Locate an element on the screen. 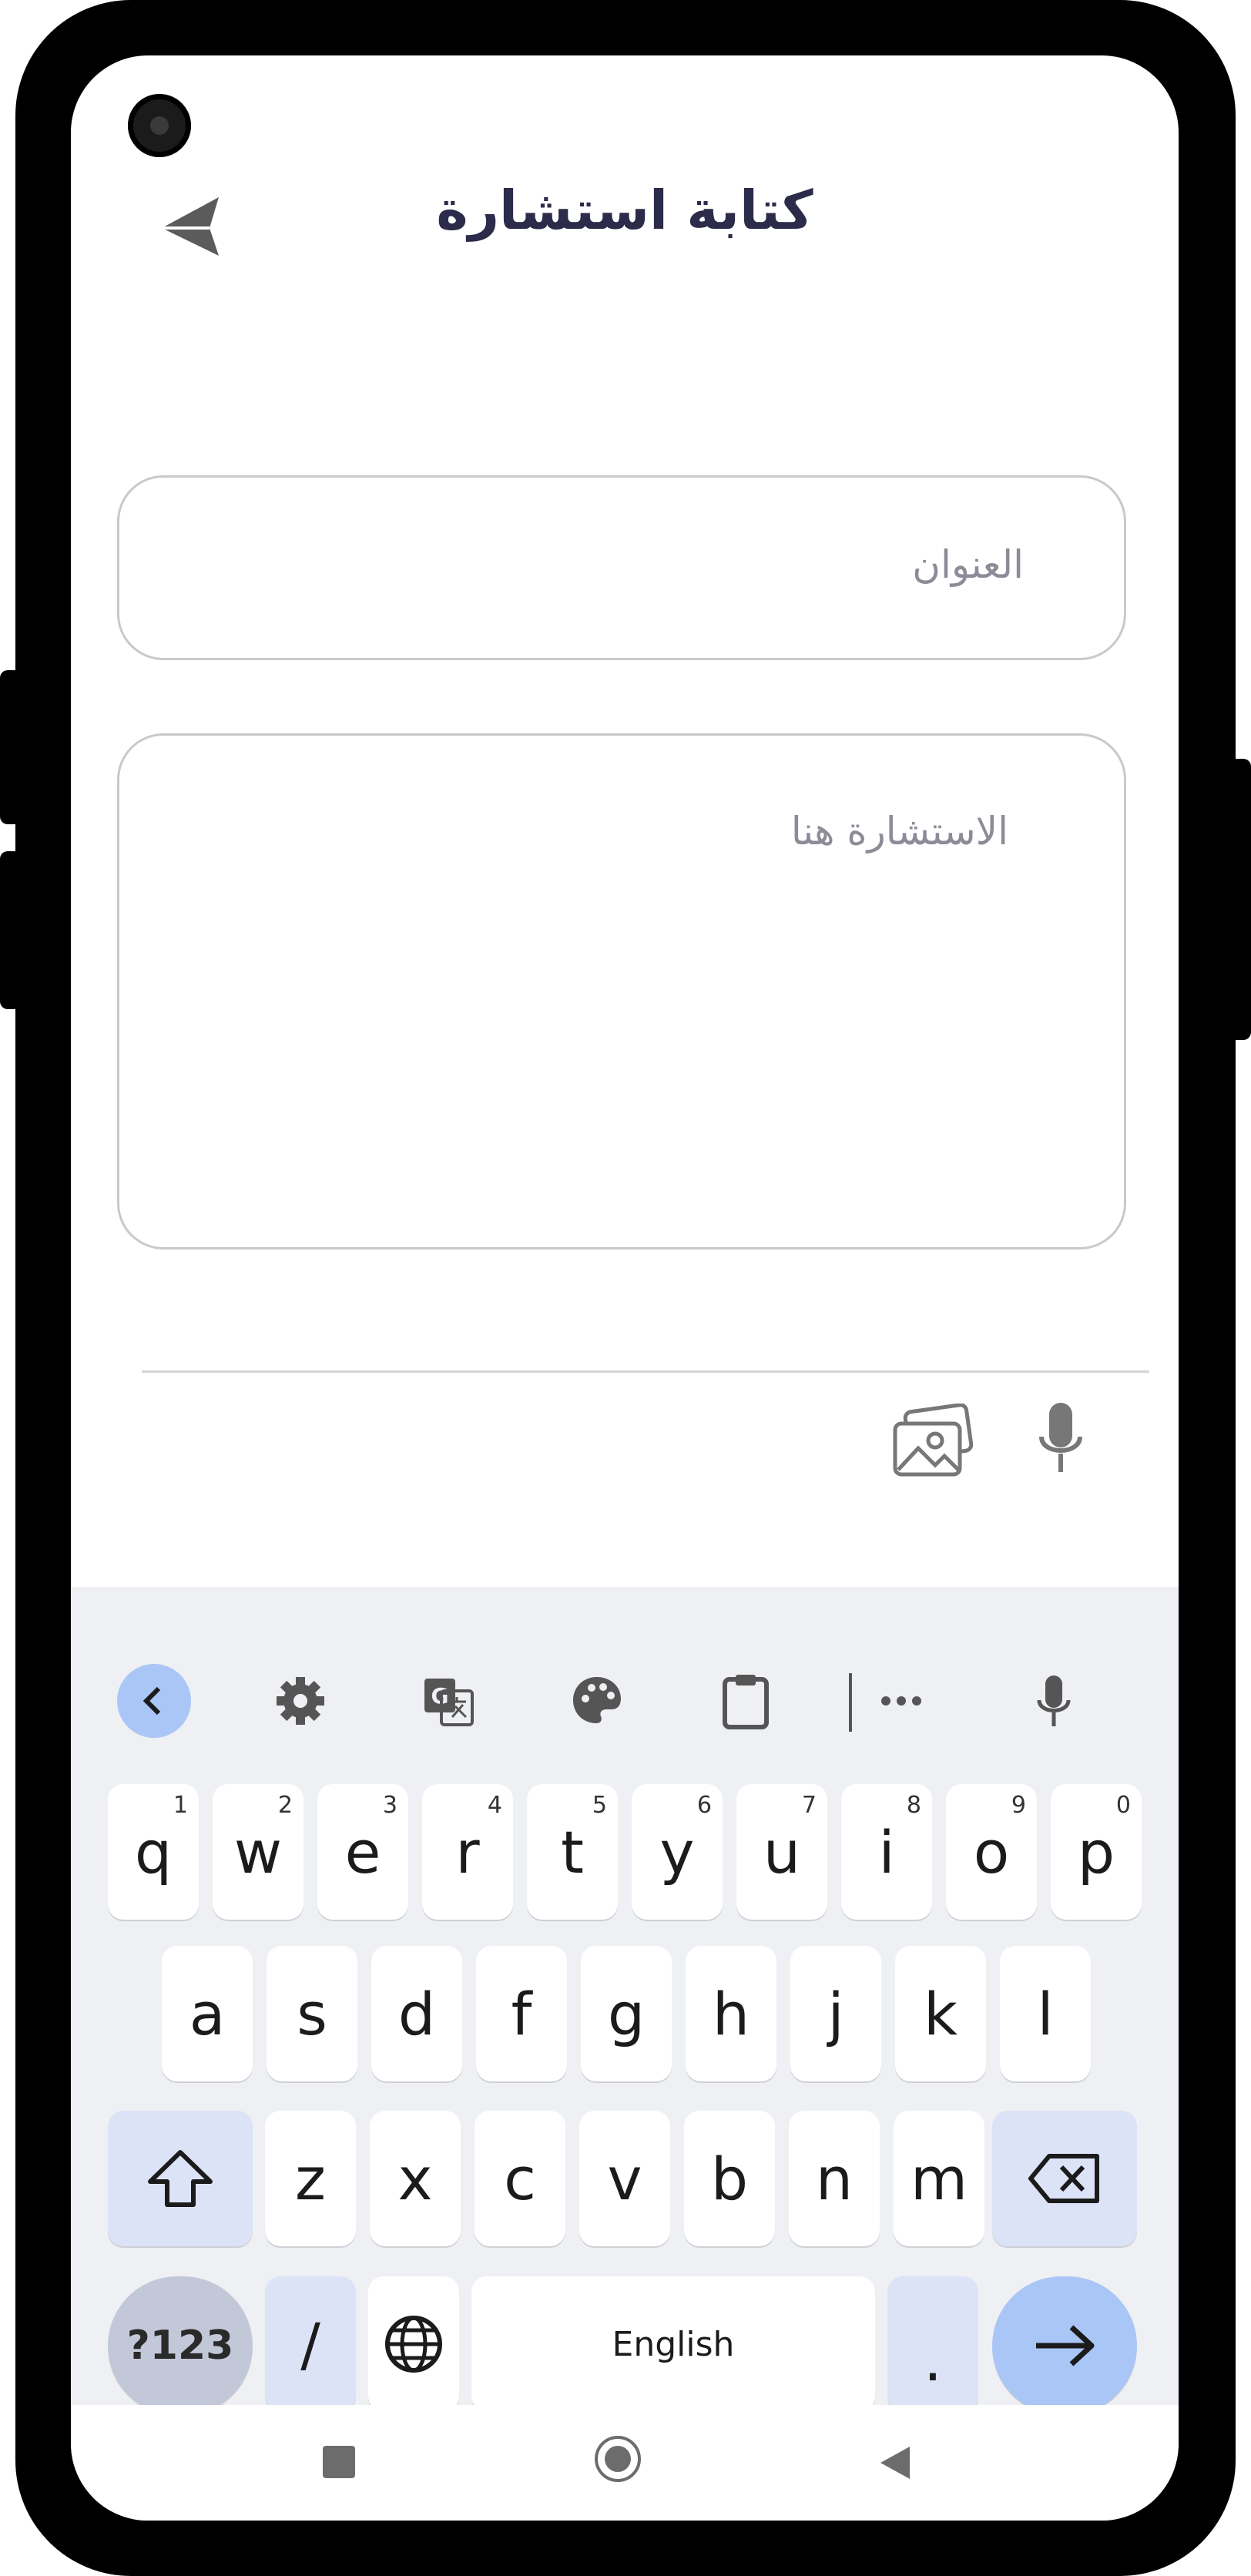 Image resolution: width=1251 pixels, height=2576 pixels. key-label: e is located at coordinates (362, 1852).